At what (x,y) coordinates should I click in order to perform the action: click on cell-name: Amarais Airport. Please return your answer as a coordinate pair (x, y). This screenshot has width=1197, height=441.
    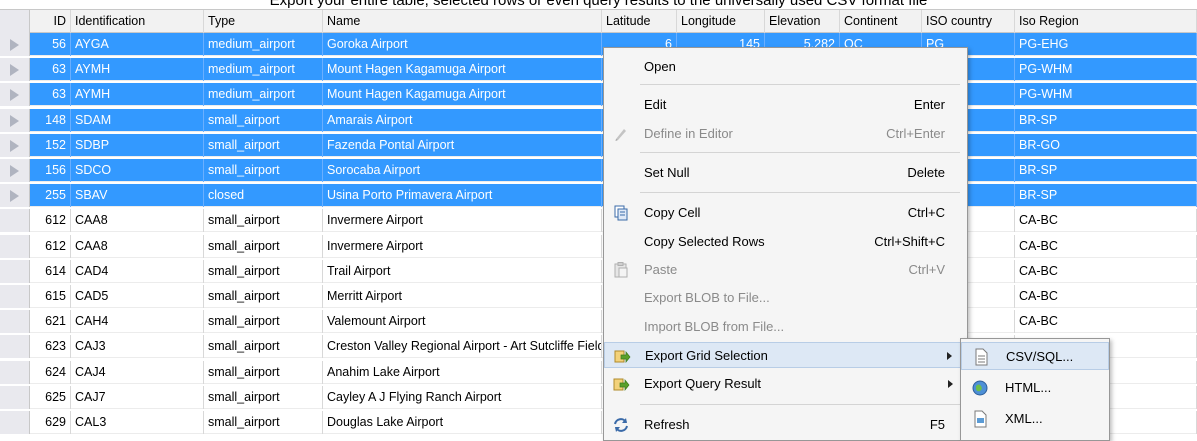
    Looking at the image, I should click on (462, 120).